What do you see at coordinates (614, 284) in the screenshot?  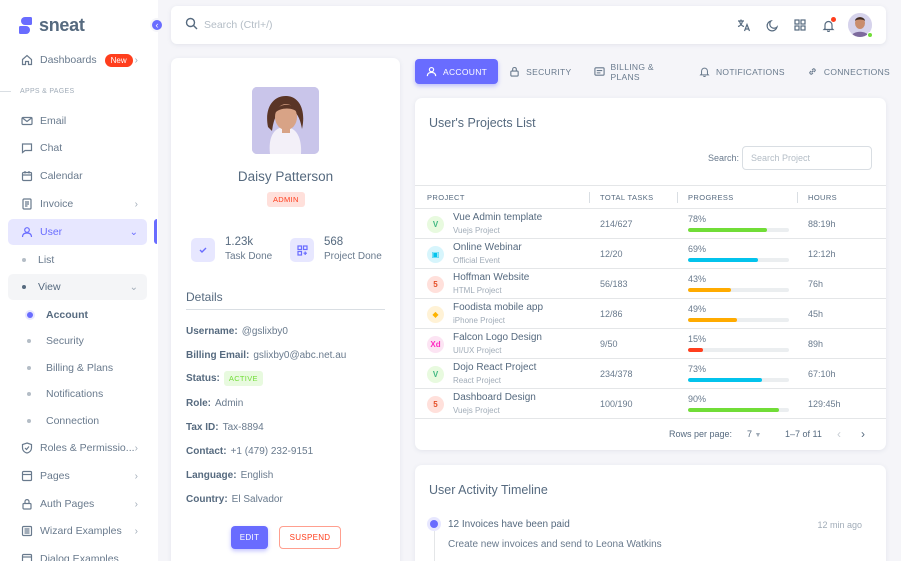 I see `total-tasks: 56/183` at bounding box center [614, 284].